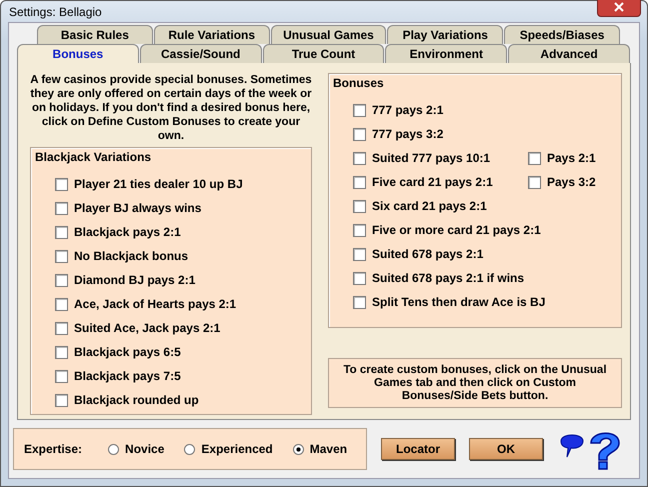 The width and height of the screenshot is (648, 487). What do you see at coordinates (93, 157) in the screenshot?
I see `group-title: Blackjack Variations` at bounding box center [93, 157].